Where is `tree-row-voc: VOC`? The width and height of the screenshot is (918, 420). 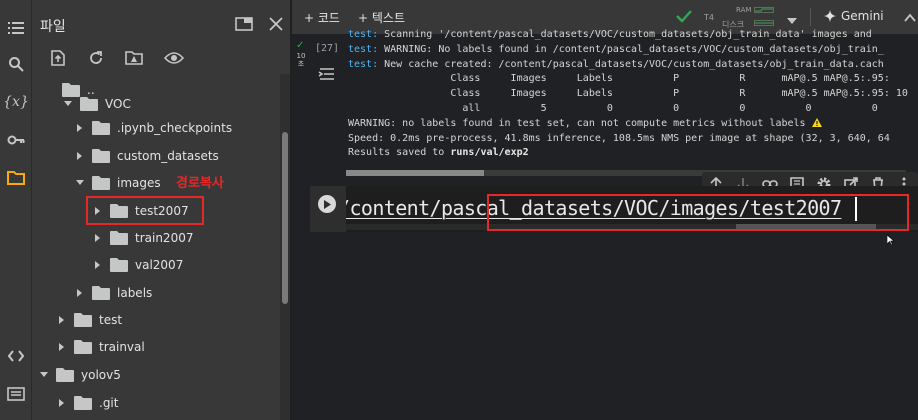 tree-row-voc: VOC is located at coordinates (96, 104).